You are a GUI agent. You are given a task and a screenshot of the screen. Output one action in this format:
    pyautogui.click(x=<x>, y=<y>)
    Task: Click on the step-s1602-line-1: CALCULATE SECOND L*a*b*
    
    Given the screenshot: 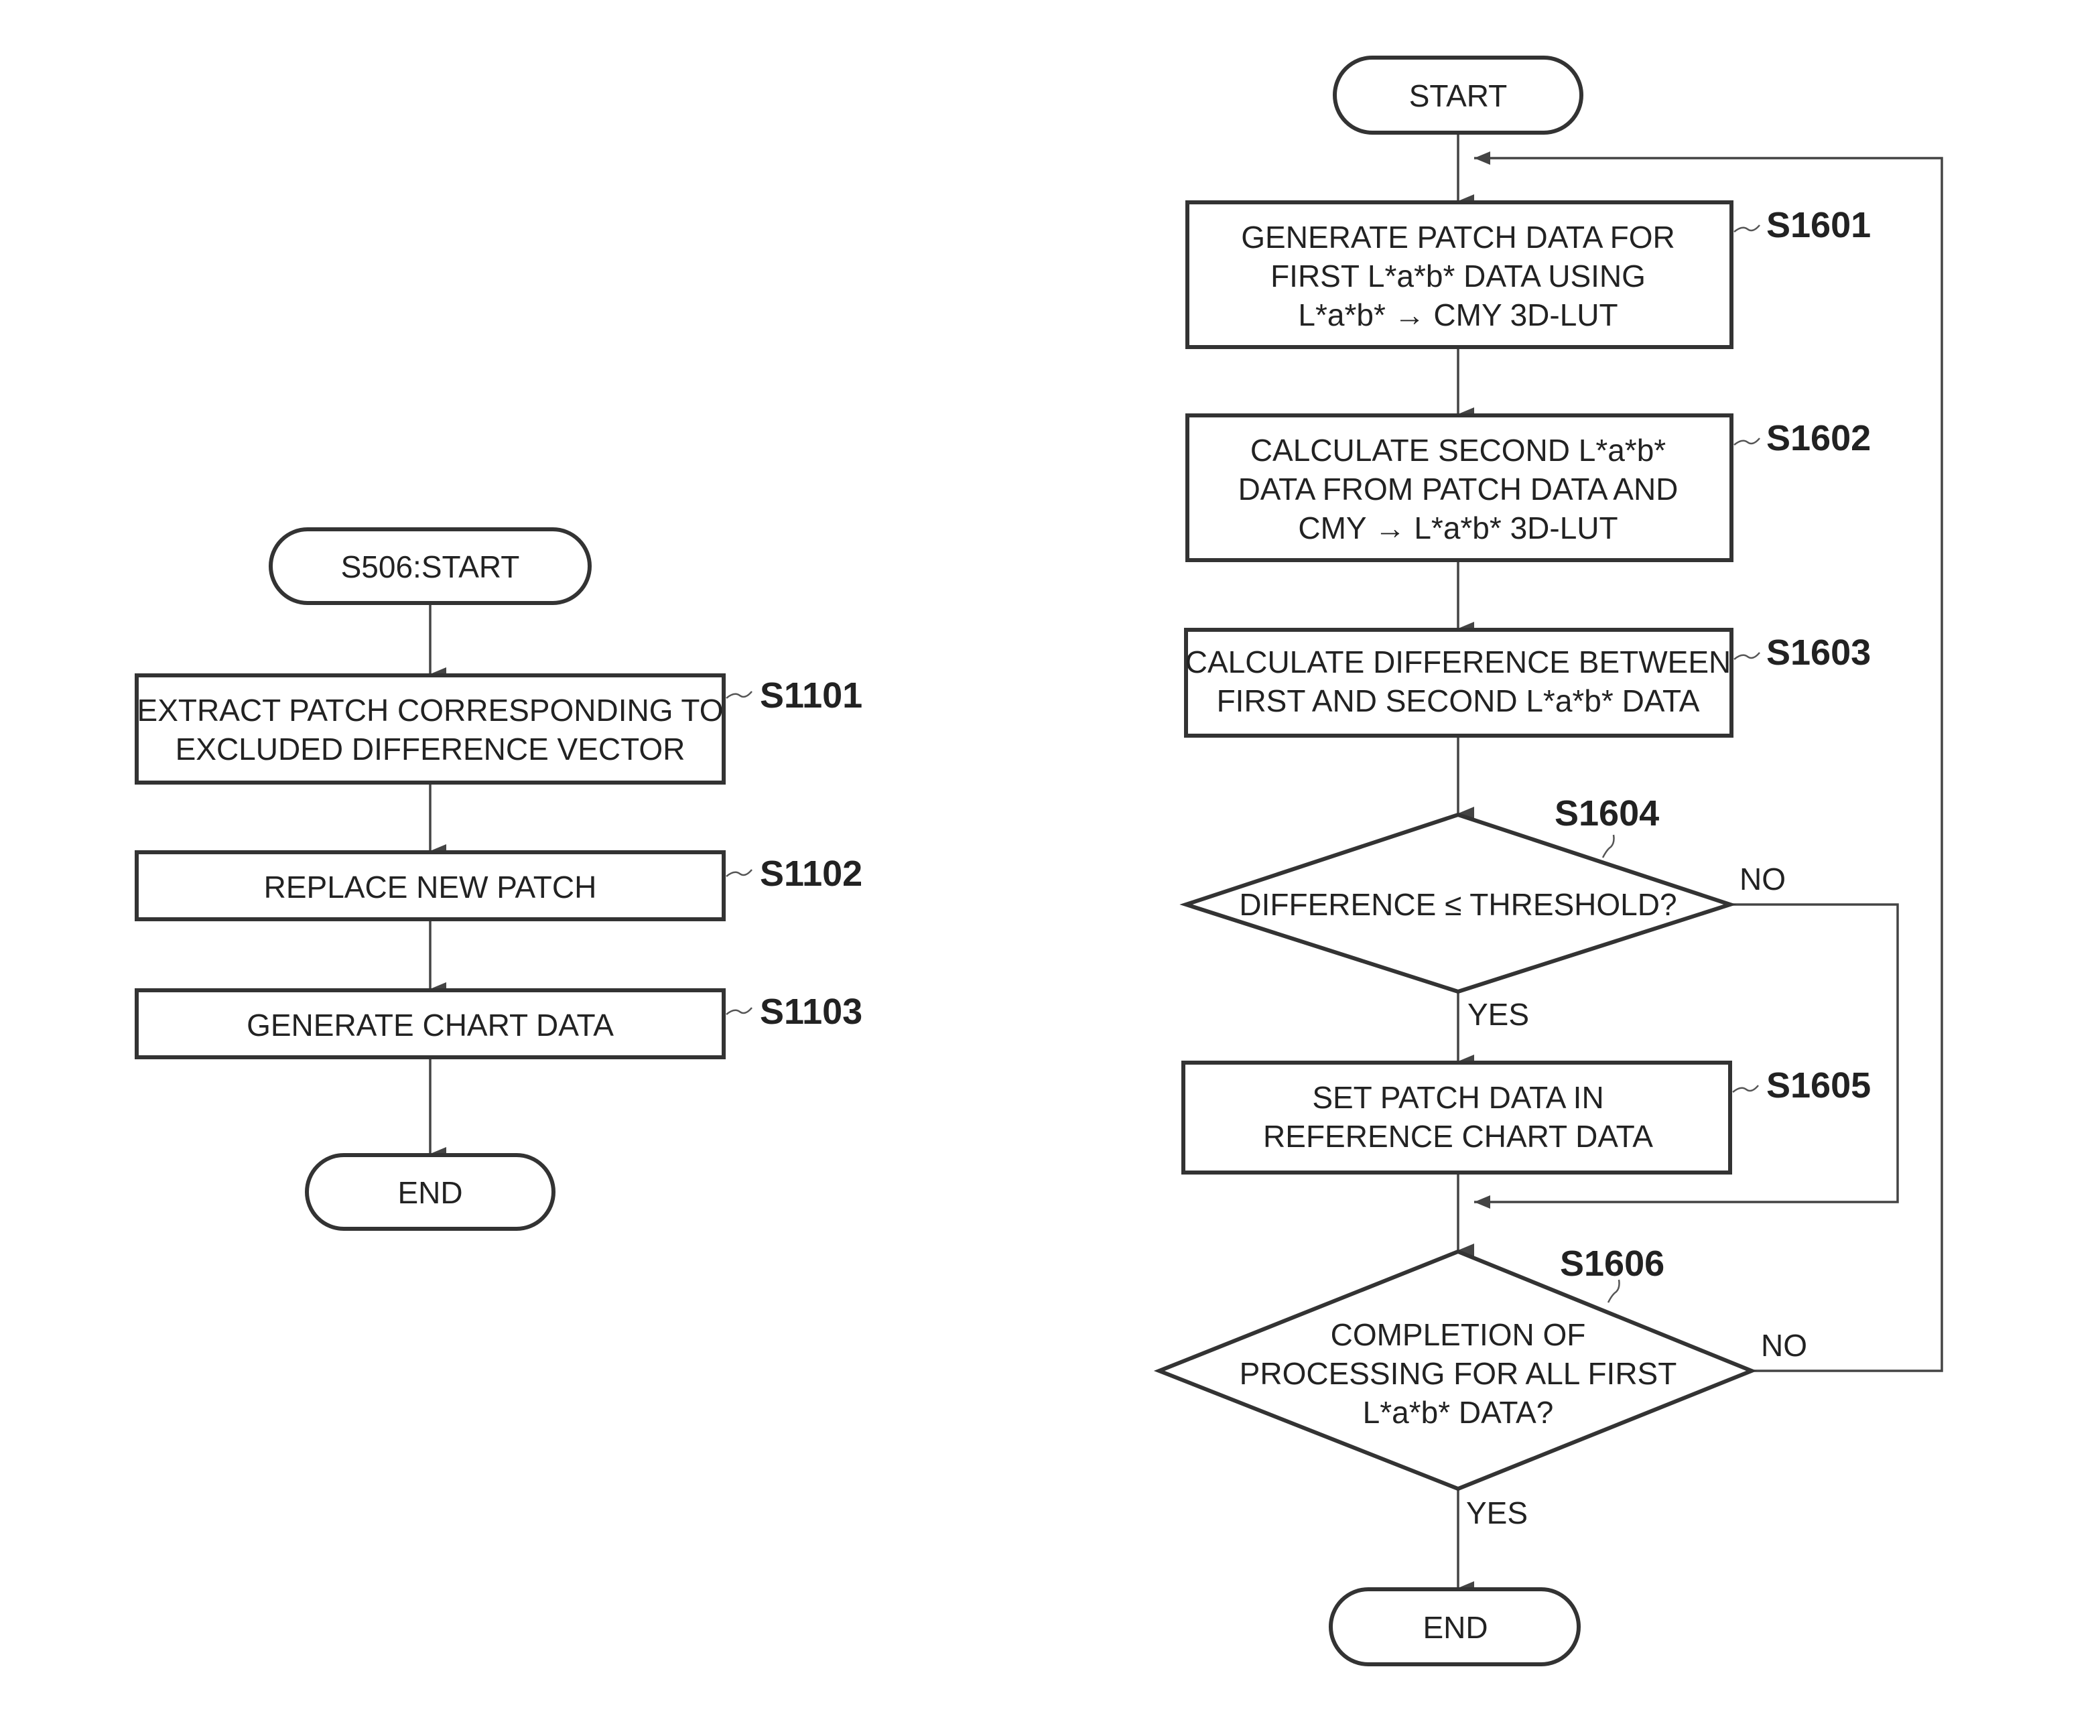 What is the action you would take?
    pyautogui.click(x=1458, y=450)
    